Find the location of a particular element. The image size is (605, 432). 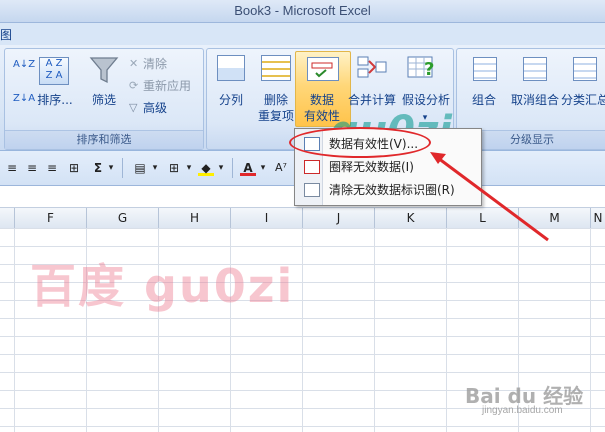

annotation-arrow is located at coordinates (489, 197).